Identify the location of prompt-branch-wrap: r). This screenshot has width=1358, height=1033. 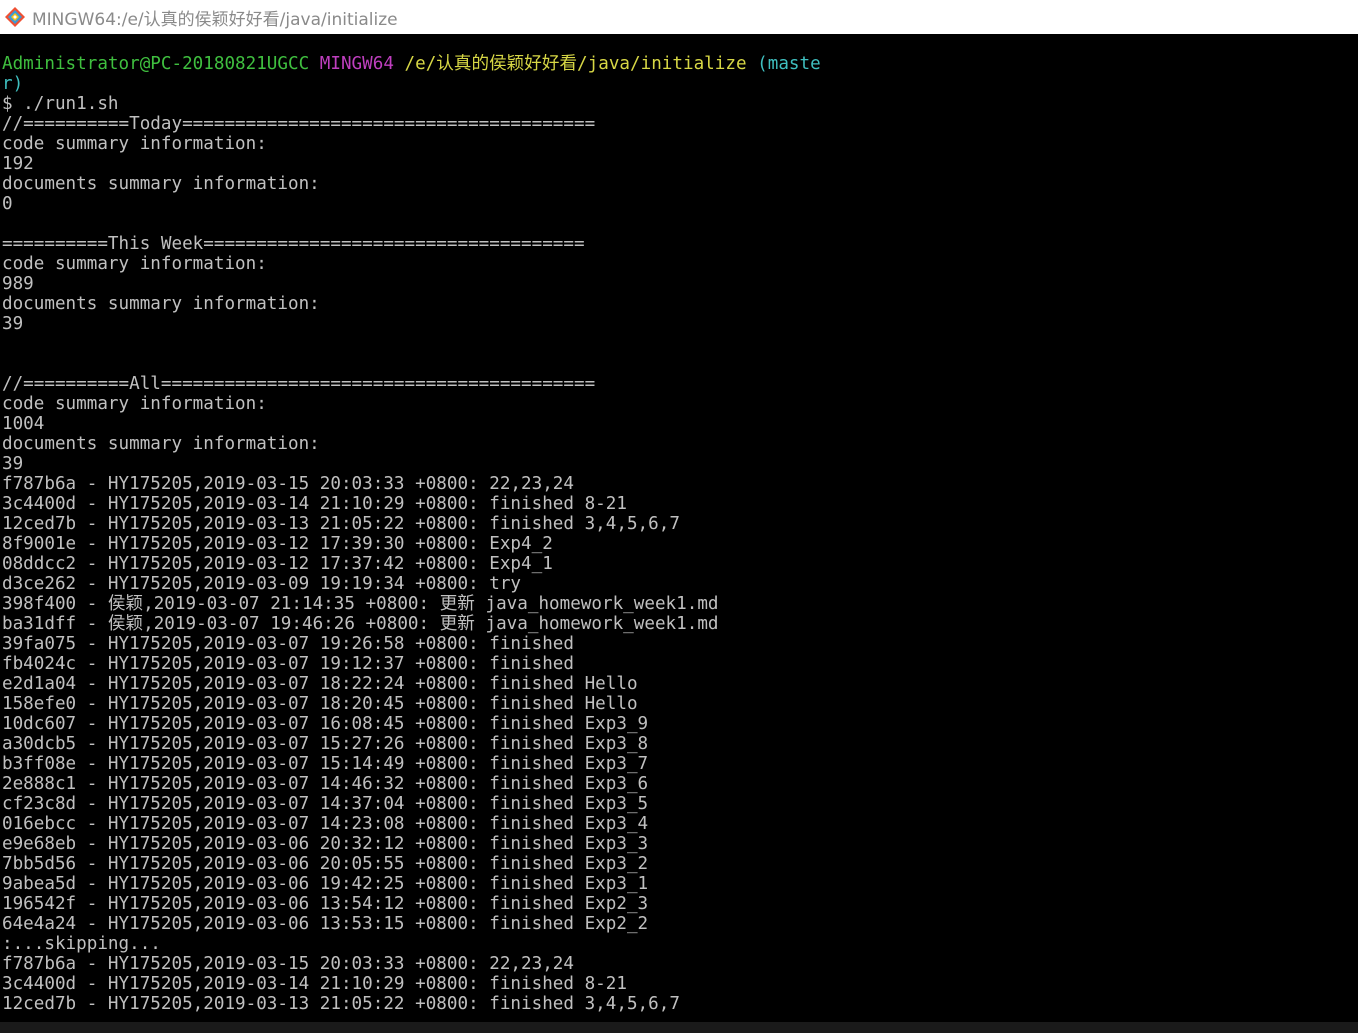
(13, 84).